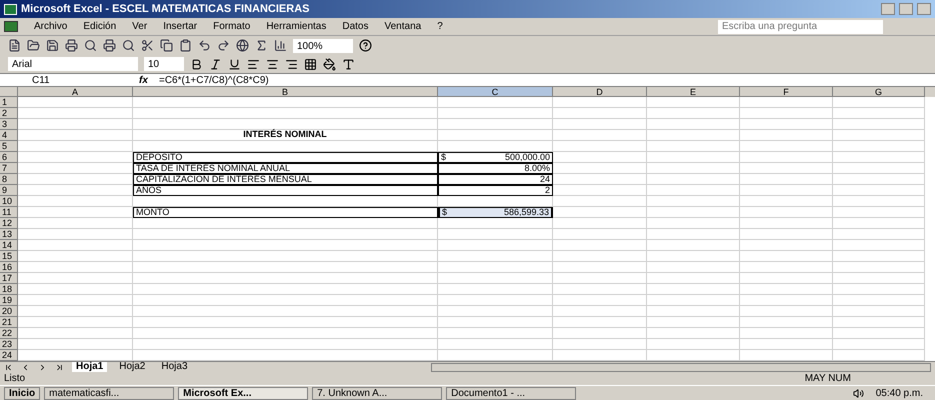  Describe the element at coordinates (858, 393) in the screenshot. I see `volume-icon` at that location.